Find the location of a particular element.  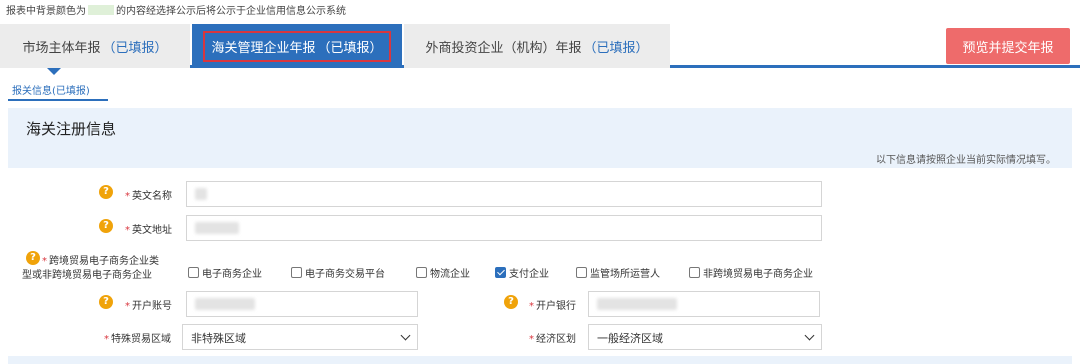

checkbox-logistics: 物流企业 is located at coordinates (443, 272).